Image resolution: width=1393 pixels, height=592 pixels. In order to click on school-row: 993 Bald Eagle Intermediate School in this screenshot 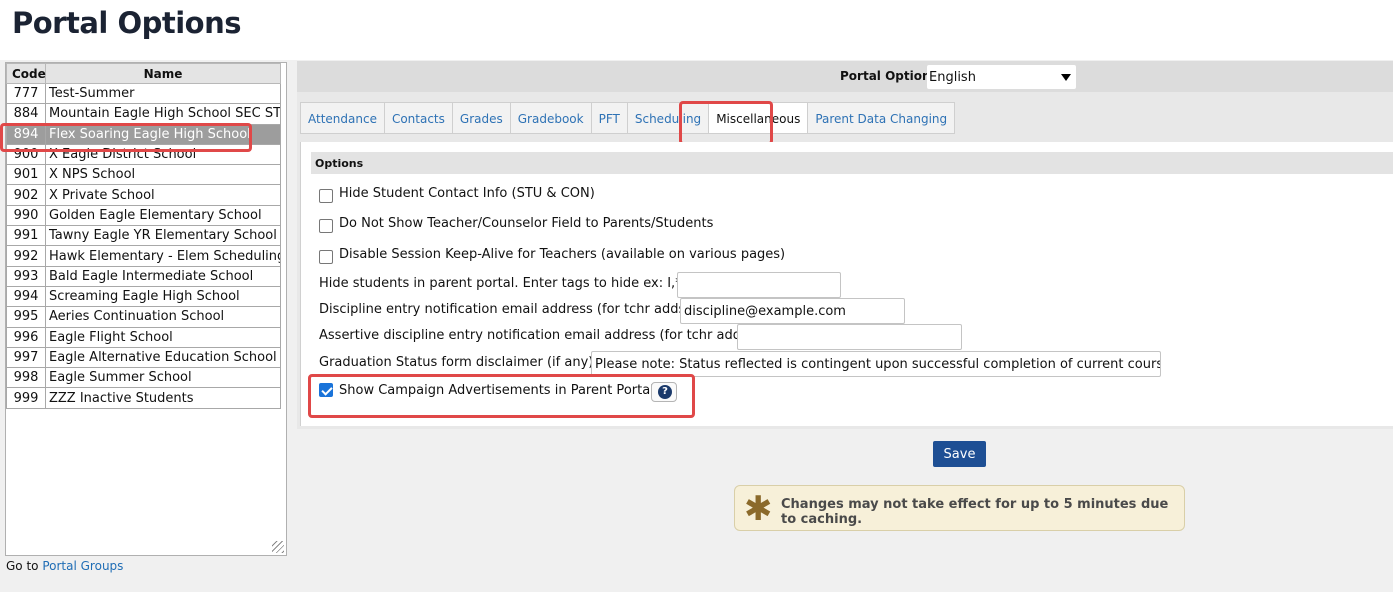, I will do `click(143, 276)`.